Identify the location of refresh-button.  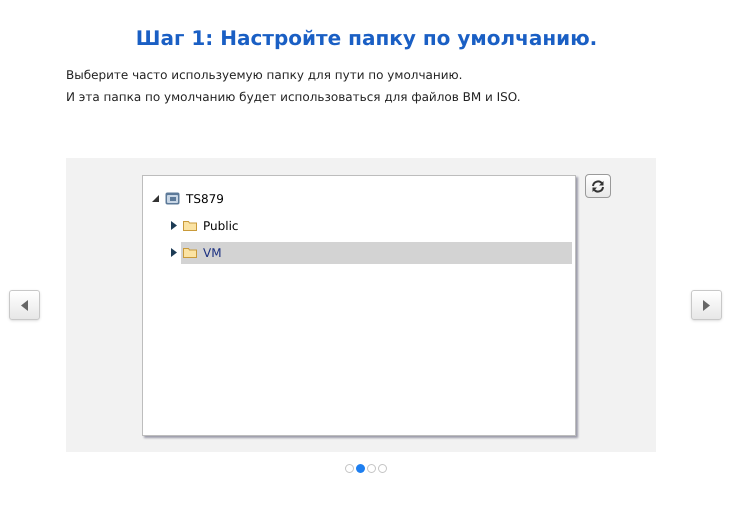
(598, 186).